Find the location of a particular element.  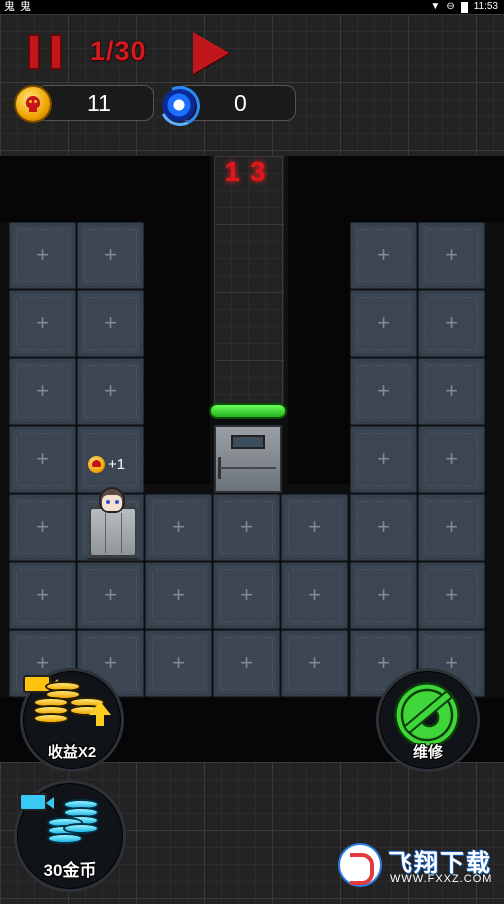

portal-icon is located at coordinates (179, 105).